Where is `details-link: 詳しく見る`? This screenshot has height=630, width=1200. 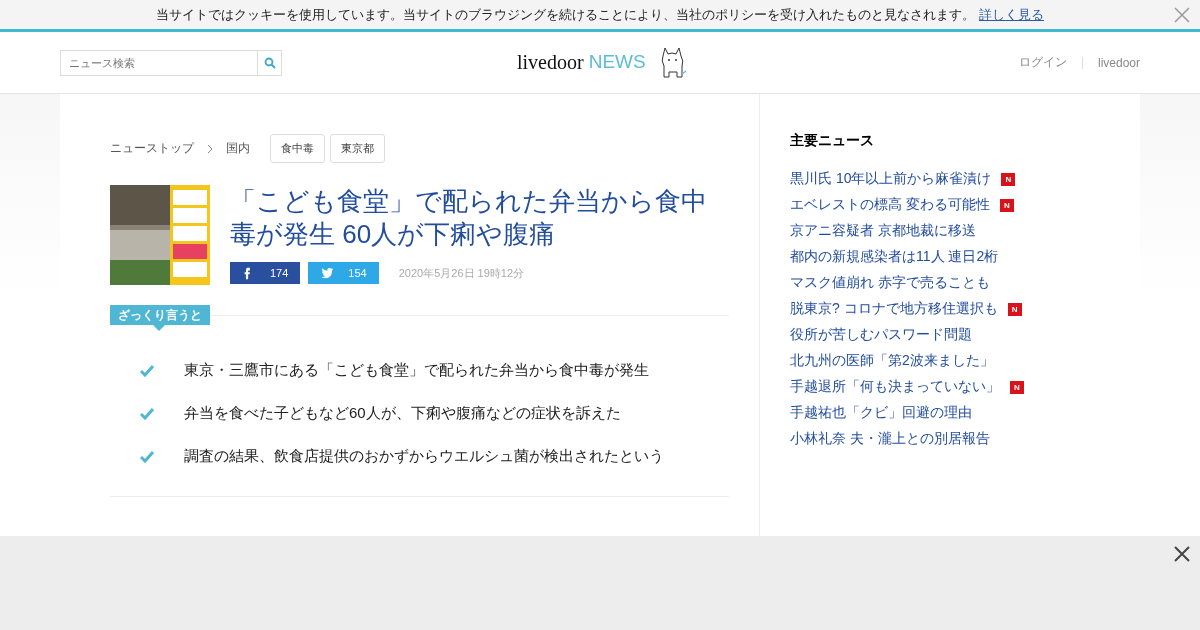
details-link: 詳しく見る is located at coordinates (1011, 14).